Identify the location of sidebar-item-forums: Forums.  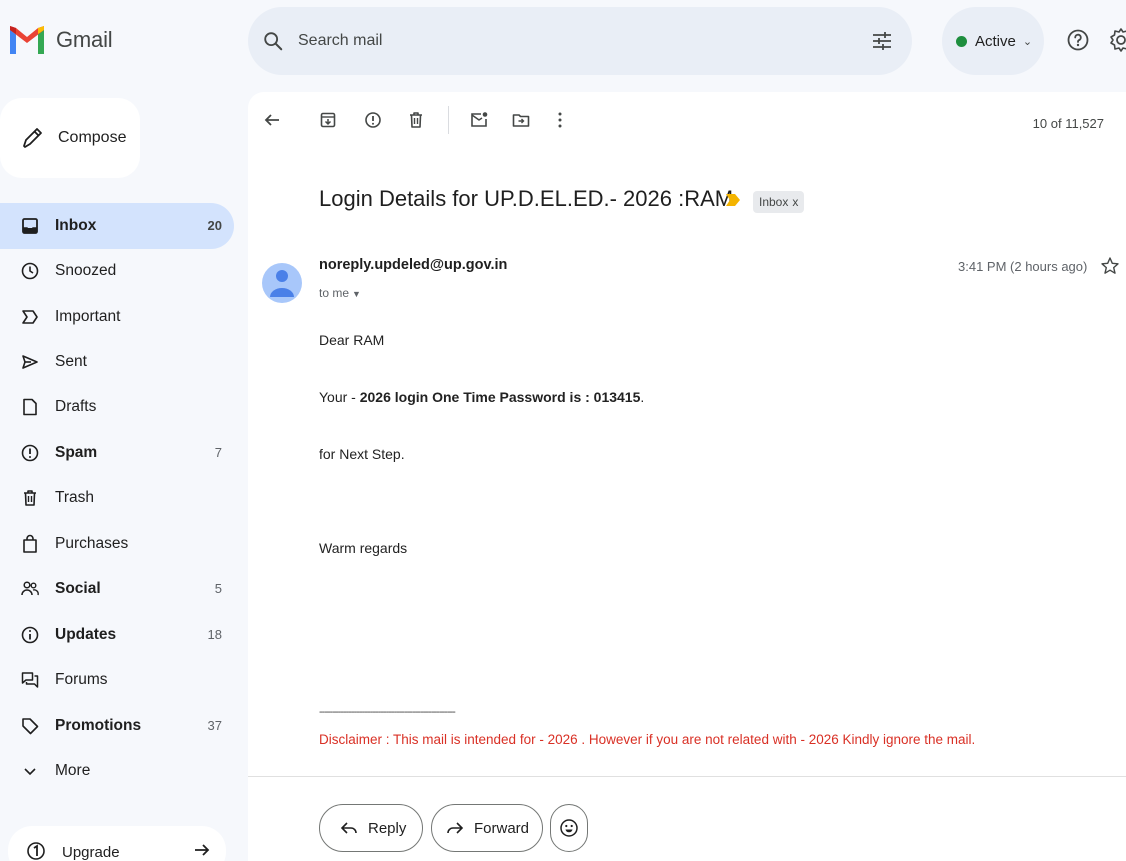
(117, 680).